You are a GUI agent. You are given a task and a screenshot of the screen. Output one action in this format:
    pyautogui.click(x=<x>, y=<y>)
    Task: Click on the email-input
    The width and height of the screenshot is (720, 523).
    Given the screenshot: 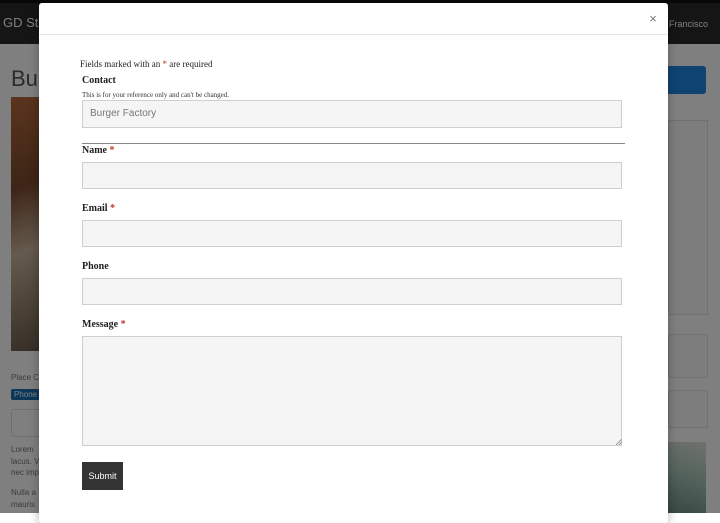 What is the action you would take?
    pyautogui.click(x=352, y=233)
    